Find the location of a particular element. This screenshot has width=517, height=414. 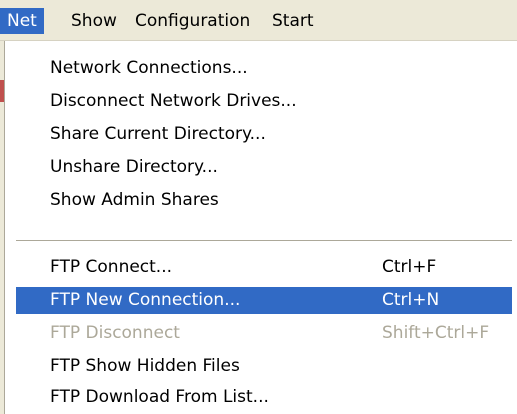

menu-start: Start is located at coordinates (293, 21).